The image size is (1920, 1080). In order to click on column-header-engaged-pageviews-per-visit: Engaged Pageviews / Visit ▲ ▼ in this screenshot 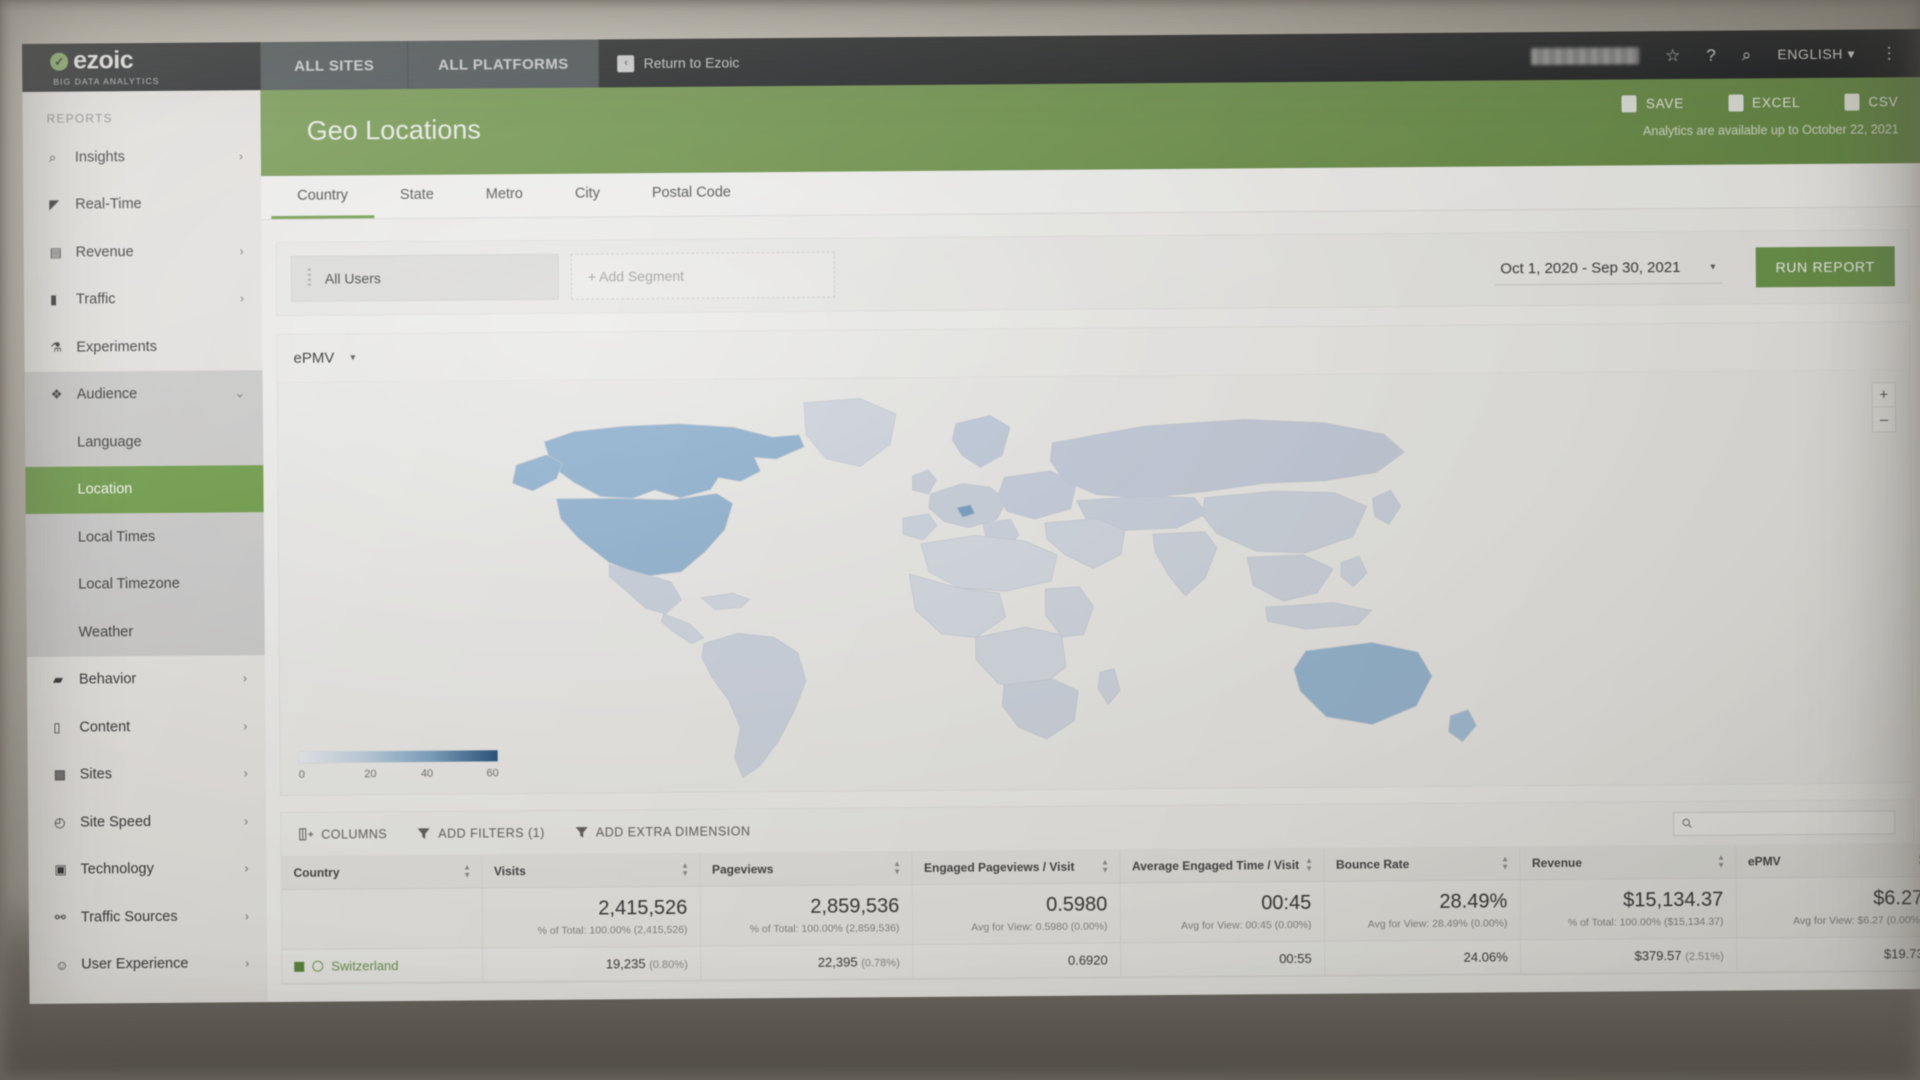, I will do `click(1015, 867)`.